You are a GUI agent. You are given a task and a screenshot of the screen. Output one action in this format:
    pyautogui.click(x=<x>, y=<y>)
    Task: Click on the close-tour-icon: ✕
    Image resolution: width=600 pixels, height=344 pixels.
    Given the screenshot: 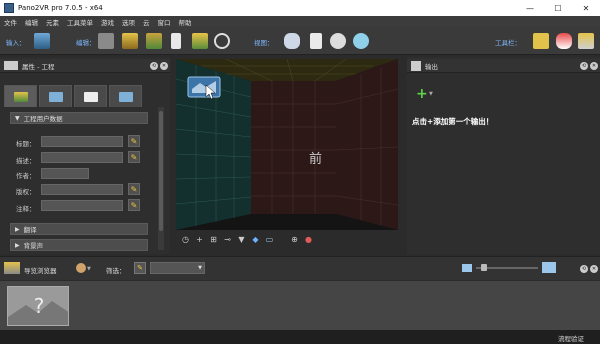 What is the action you would take?
    pyautogui.click(x=594, y=269)
    